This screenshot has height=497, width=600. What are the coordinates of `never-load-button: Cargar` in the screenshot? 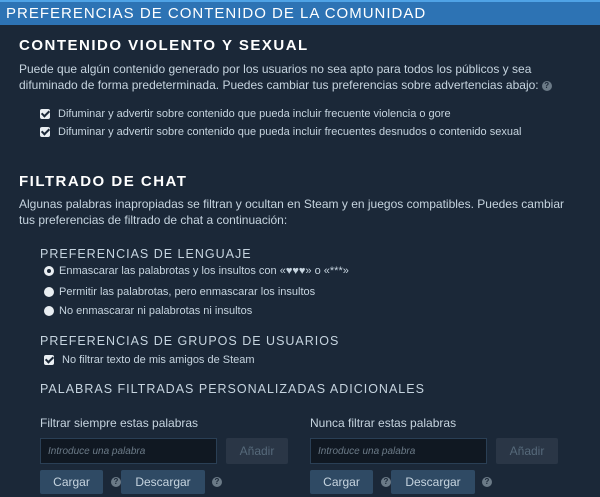 It's located at (341, 482).